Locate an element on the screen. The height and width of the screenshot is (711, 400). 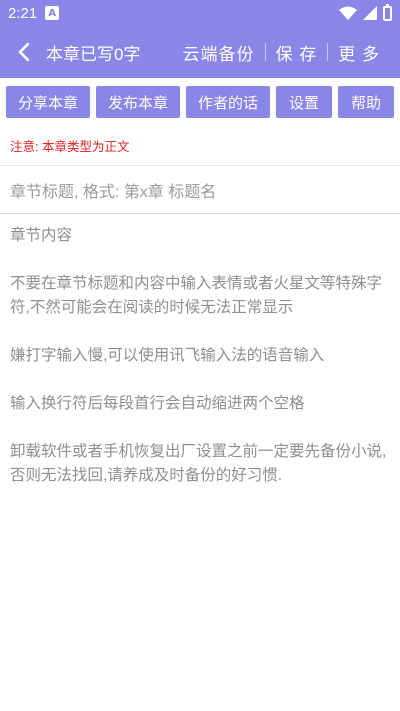
content-placeholder-line: 章节内容 is located at coordinates (41, 235).